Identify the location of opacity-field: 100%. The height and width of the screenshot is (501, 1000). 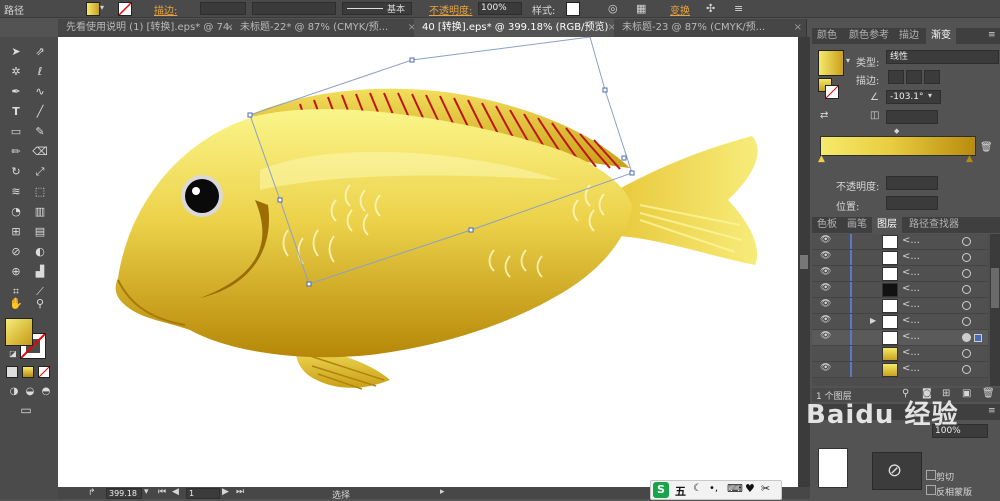
(500, 8).